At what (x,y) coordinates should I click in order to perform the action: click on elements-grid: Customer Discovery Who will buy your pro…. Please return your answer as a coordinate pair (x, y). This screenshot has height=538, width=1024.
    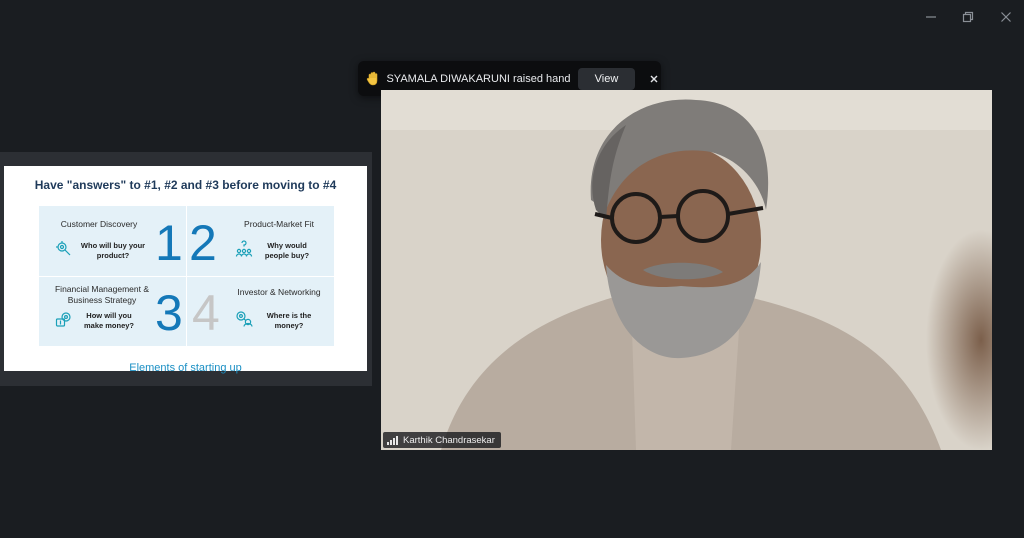
    Looking at the image, I should click on (186, 276).